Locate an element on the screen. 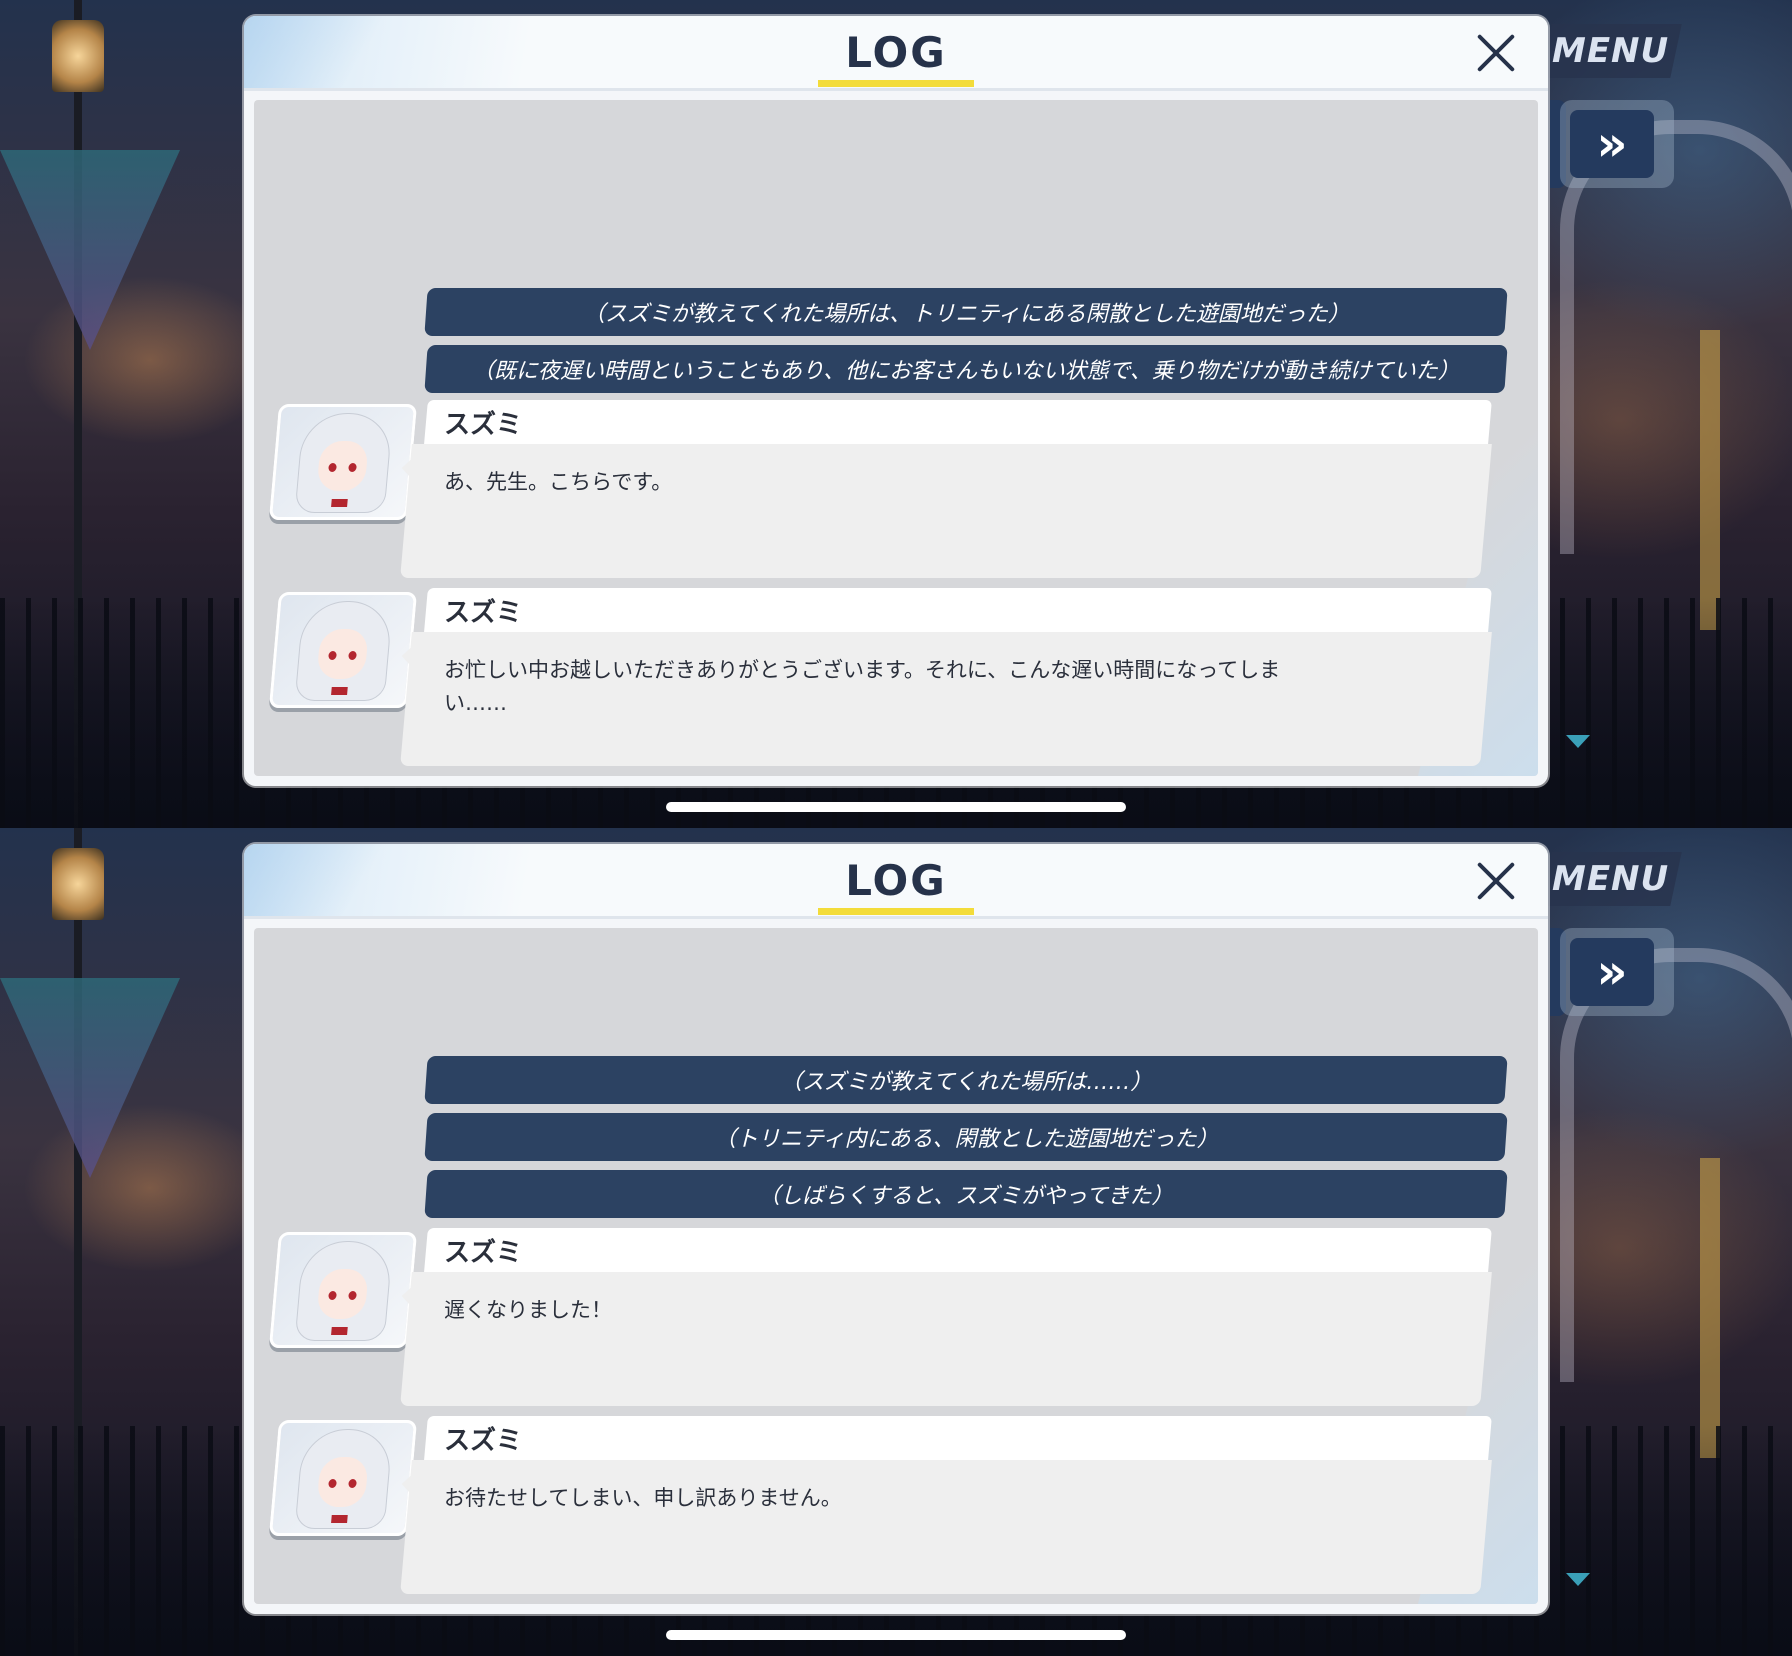 This screenshot has height=1656, width=1792. narration-line: （トリニティ内にある、閑散とした遊園地だった） is located at coordinates (966, 1137).